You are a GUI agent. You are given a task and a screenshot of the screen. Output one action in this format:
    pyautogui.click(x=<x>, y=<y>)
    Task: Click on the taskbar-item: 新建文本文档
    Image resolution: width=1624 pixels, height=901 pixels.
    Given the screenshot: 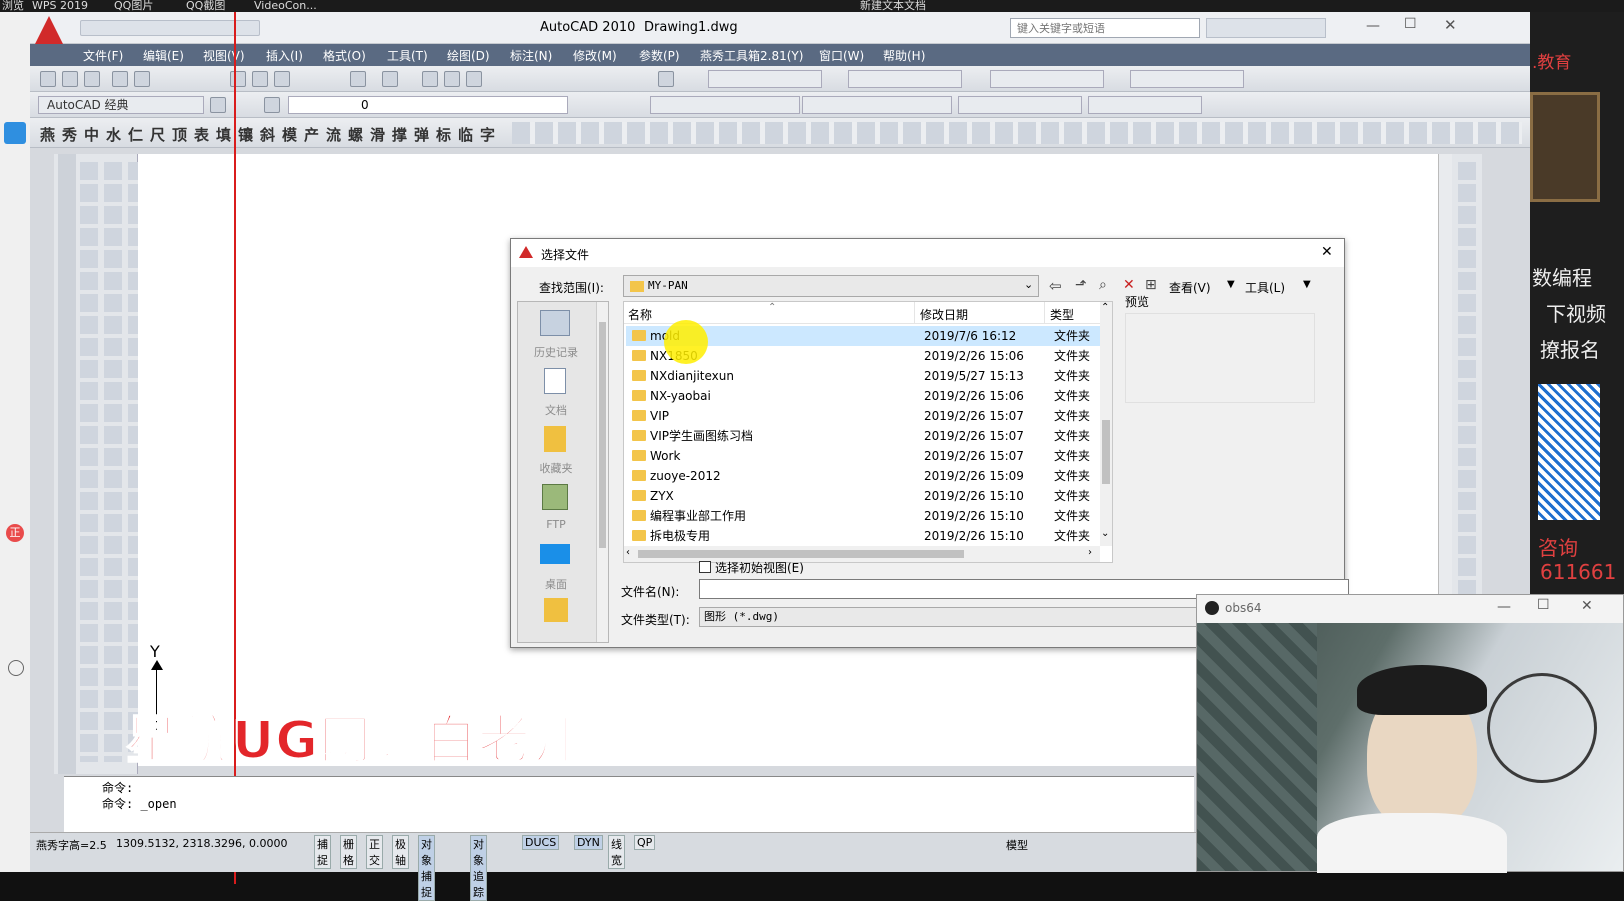 What is the action you would take?
    pyautogui.click(x=893, y=6)
    